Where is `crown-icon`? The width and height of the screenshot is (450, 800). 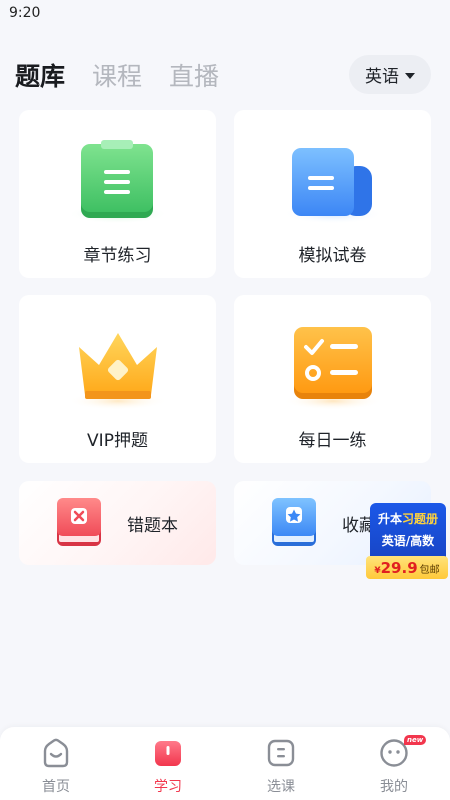 crown-icon is located at coordinates (118, 371).